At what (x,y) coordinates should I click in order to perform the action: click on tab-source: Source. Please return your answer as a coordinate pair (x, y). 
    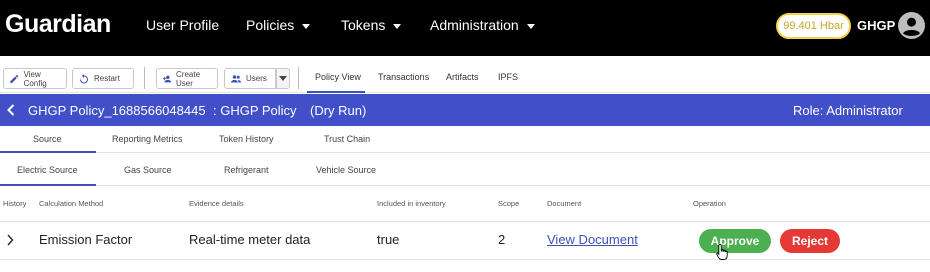
    Looking at the image, I should click on (47, 139).